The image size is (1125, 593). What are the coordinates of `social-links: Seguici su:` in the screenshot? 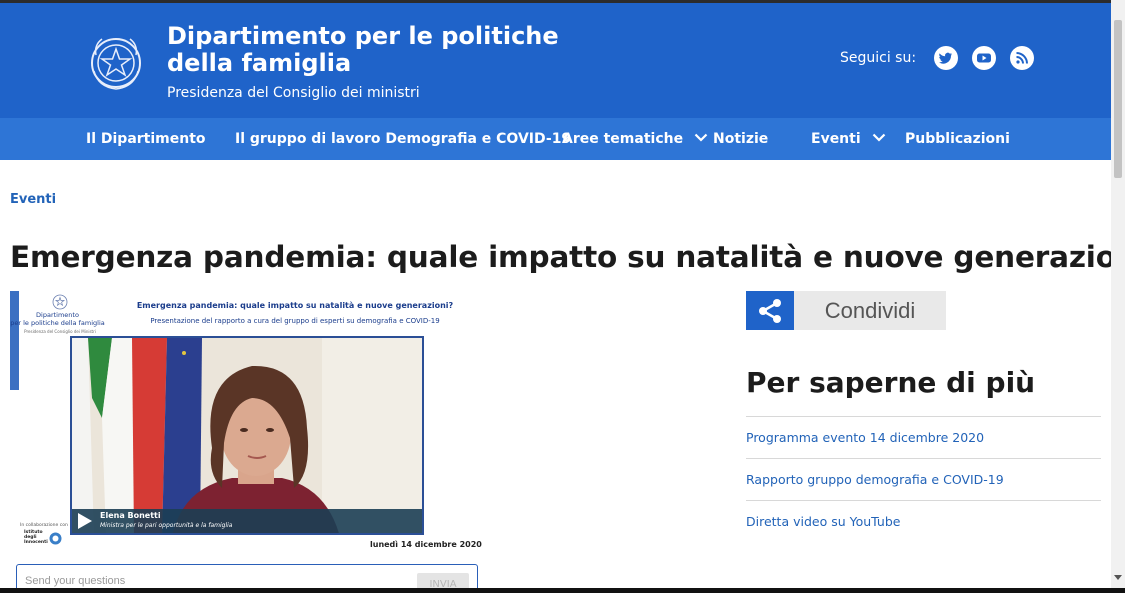 It's located at (944, 58).